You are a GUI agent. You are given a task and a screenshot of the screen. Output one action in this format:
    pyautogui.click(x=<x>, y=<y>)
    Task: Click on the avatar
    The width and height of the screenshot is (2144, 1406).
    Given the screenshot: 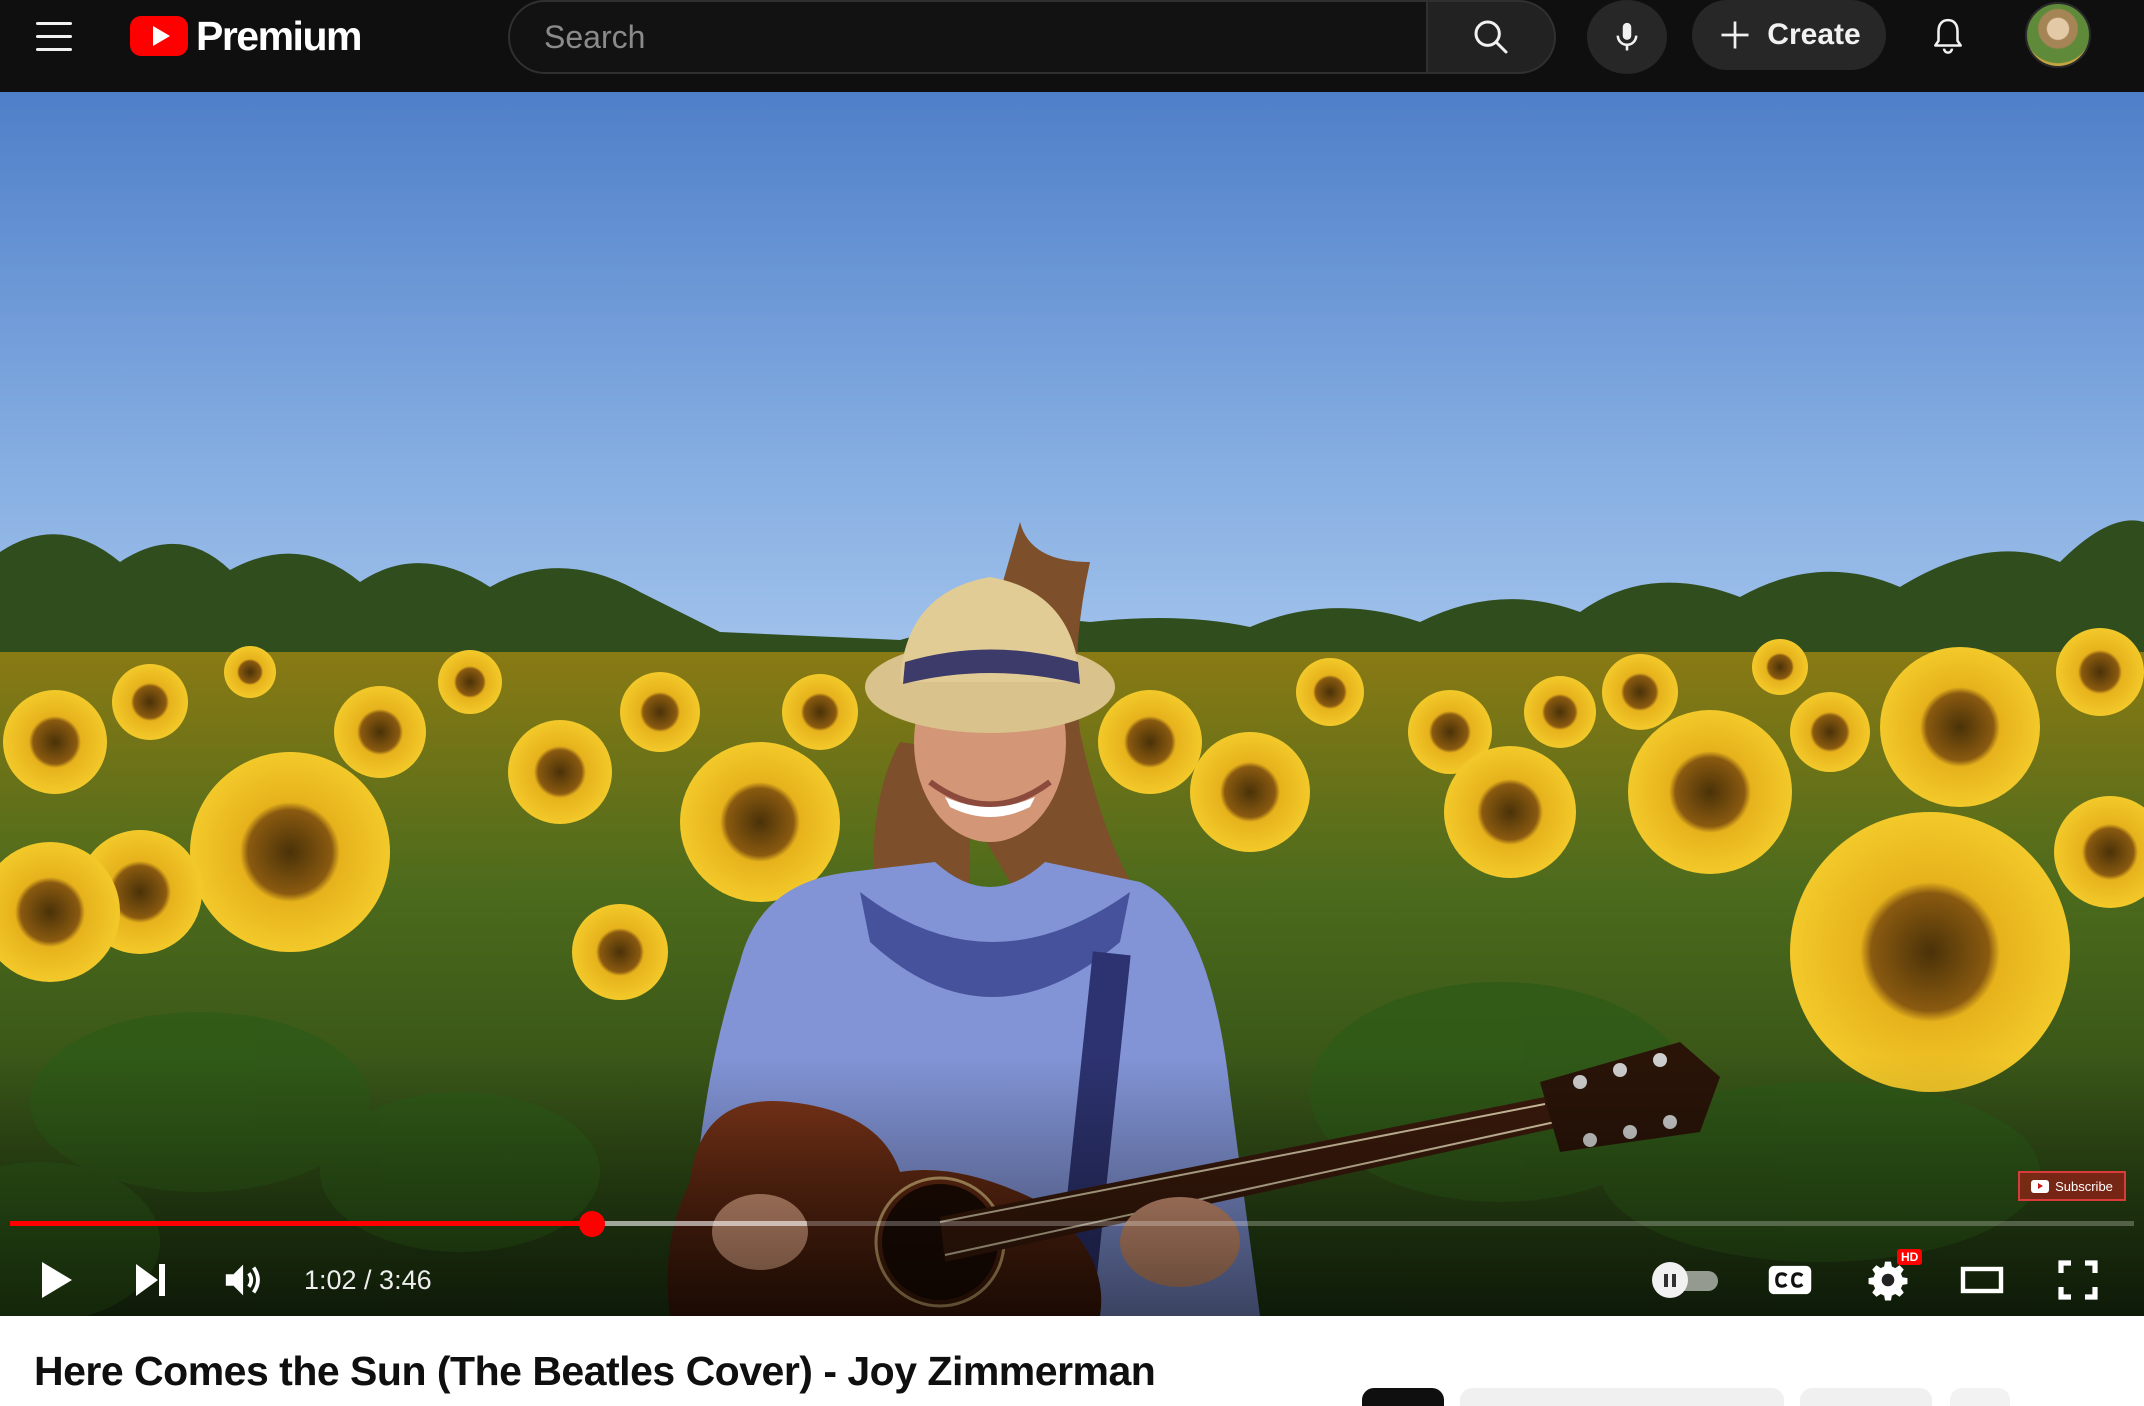 What is the action you would take?
    pyautogui.click(x=2058, y=35)
    